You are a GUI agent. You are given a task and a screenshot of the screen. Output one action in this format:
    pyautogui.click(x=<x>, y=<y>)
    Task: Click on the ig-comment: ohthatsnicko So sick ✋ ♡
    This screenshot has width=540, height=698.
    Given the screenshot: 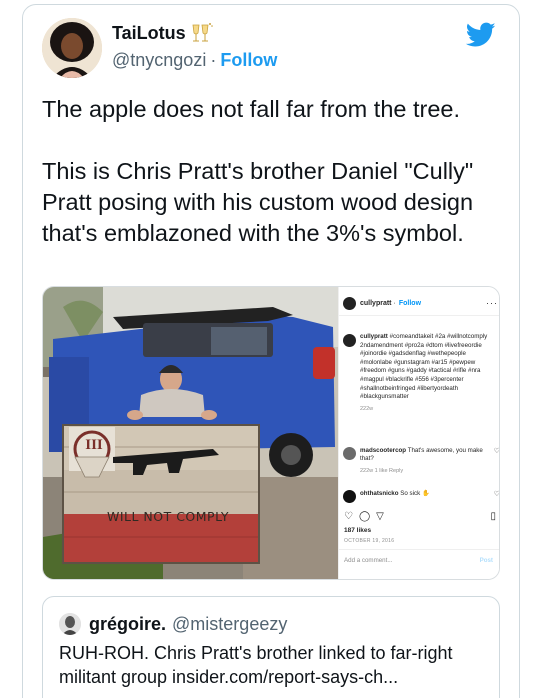 What is the action you would take?
    pyautogui.click(x=421, y=496)
    